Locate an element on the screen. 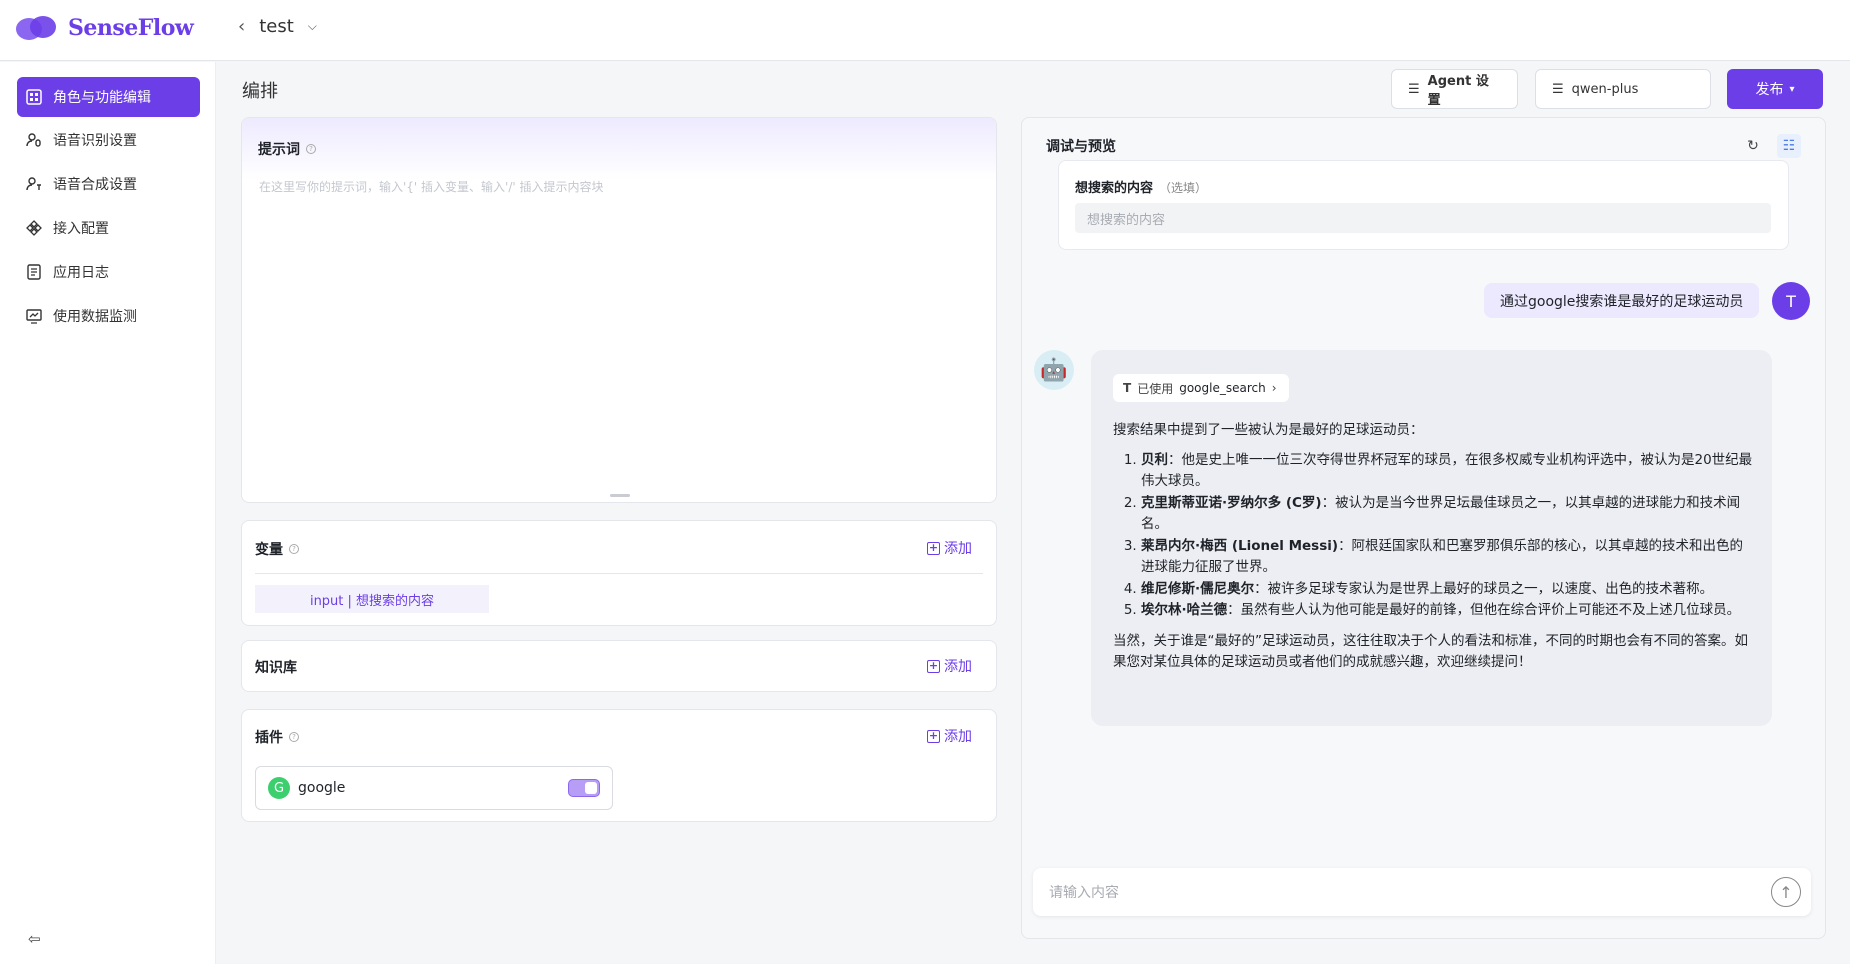  prompt-header: 提示词 ? is located at coordinates (619, 149).